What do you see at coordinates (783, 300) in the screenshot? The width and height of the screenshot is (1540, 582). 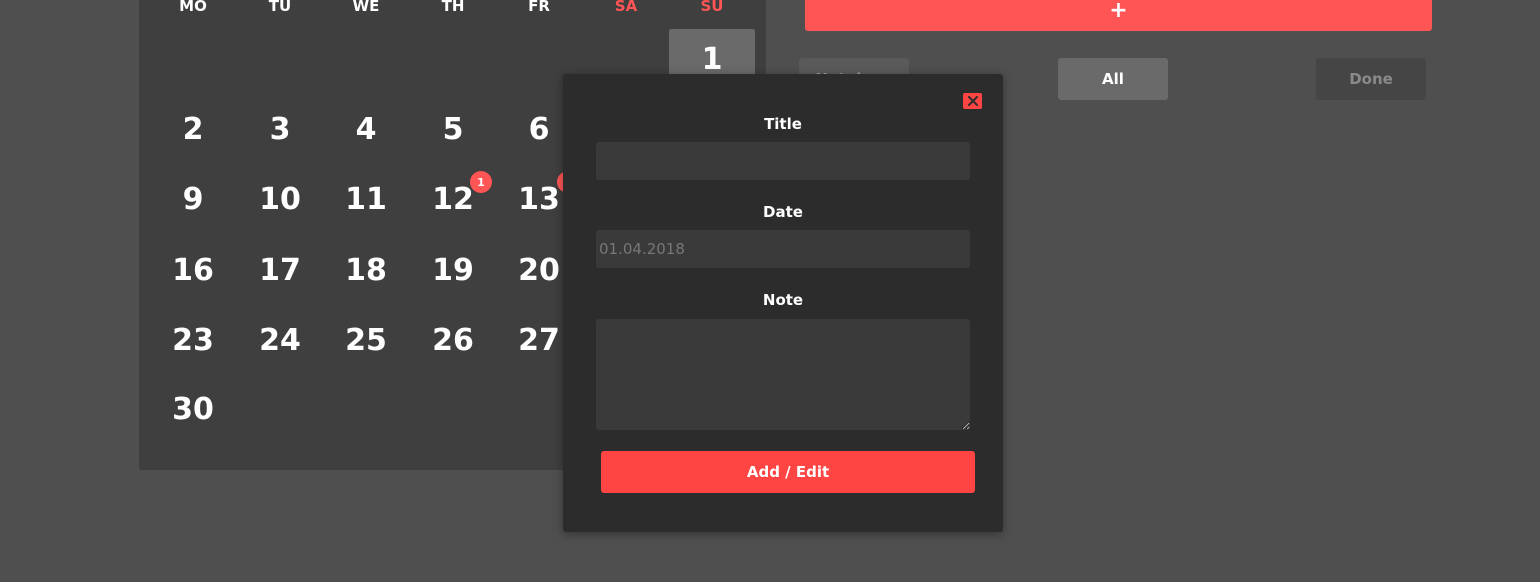 I see `note-label: Note` at bounding box center [783, 300].